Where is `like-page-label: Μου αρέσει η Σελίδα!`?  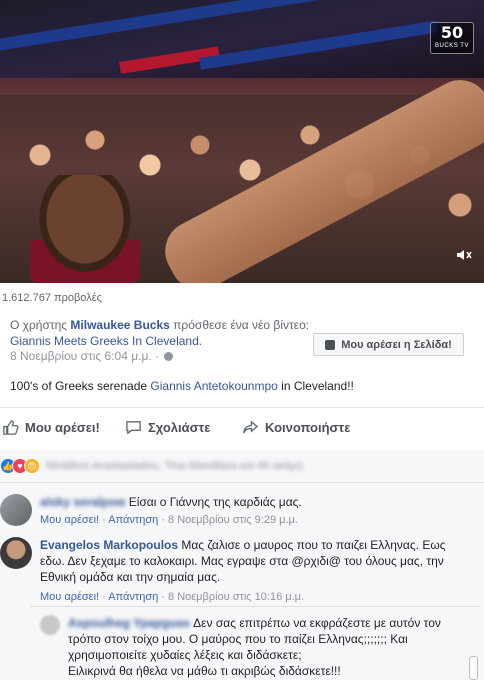 like-page-label: Μου αρέσει η Σελίδα! is located at coordinates (396, 344).